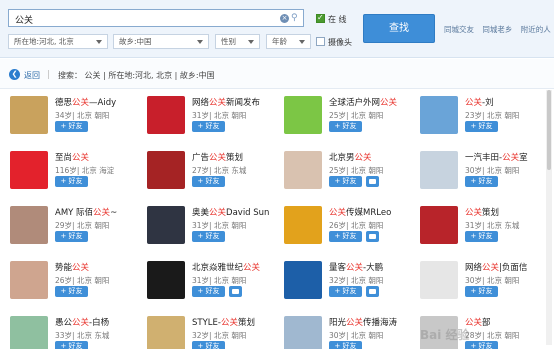 The width and height of the screenshot is (554, 349). I want to click on user-card: 势能公关 26岁| 北京 朝阳 + 好友, so click(68, 284).